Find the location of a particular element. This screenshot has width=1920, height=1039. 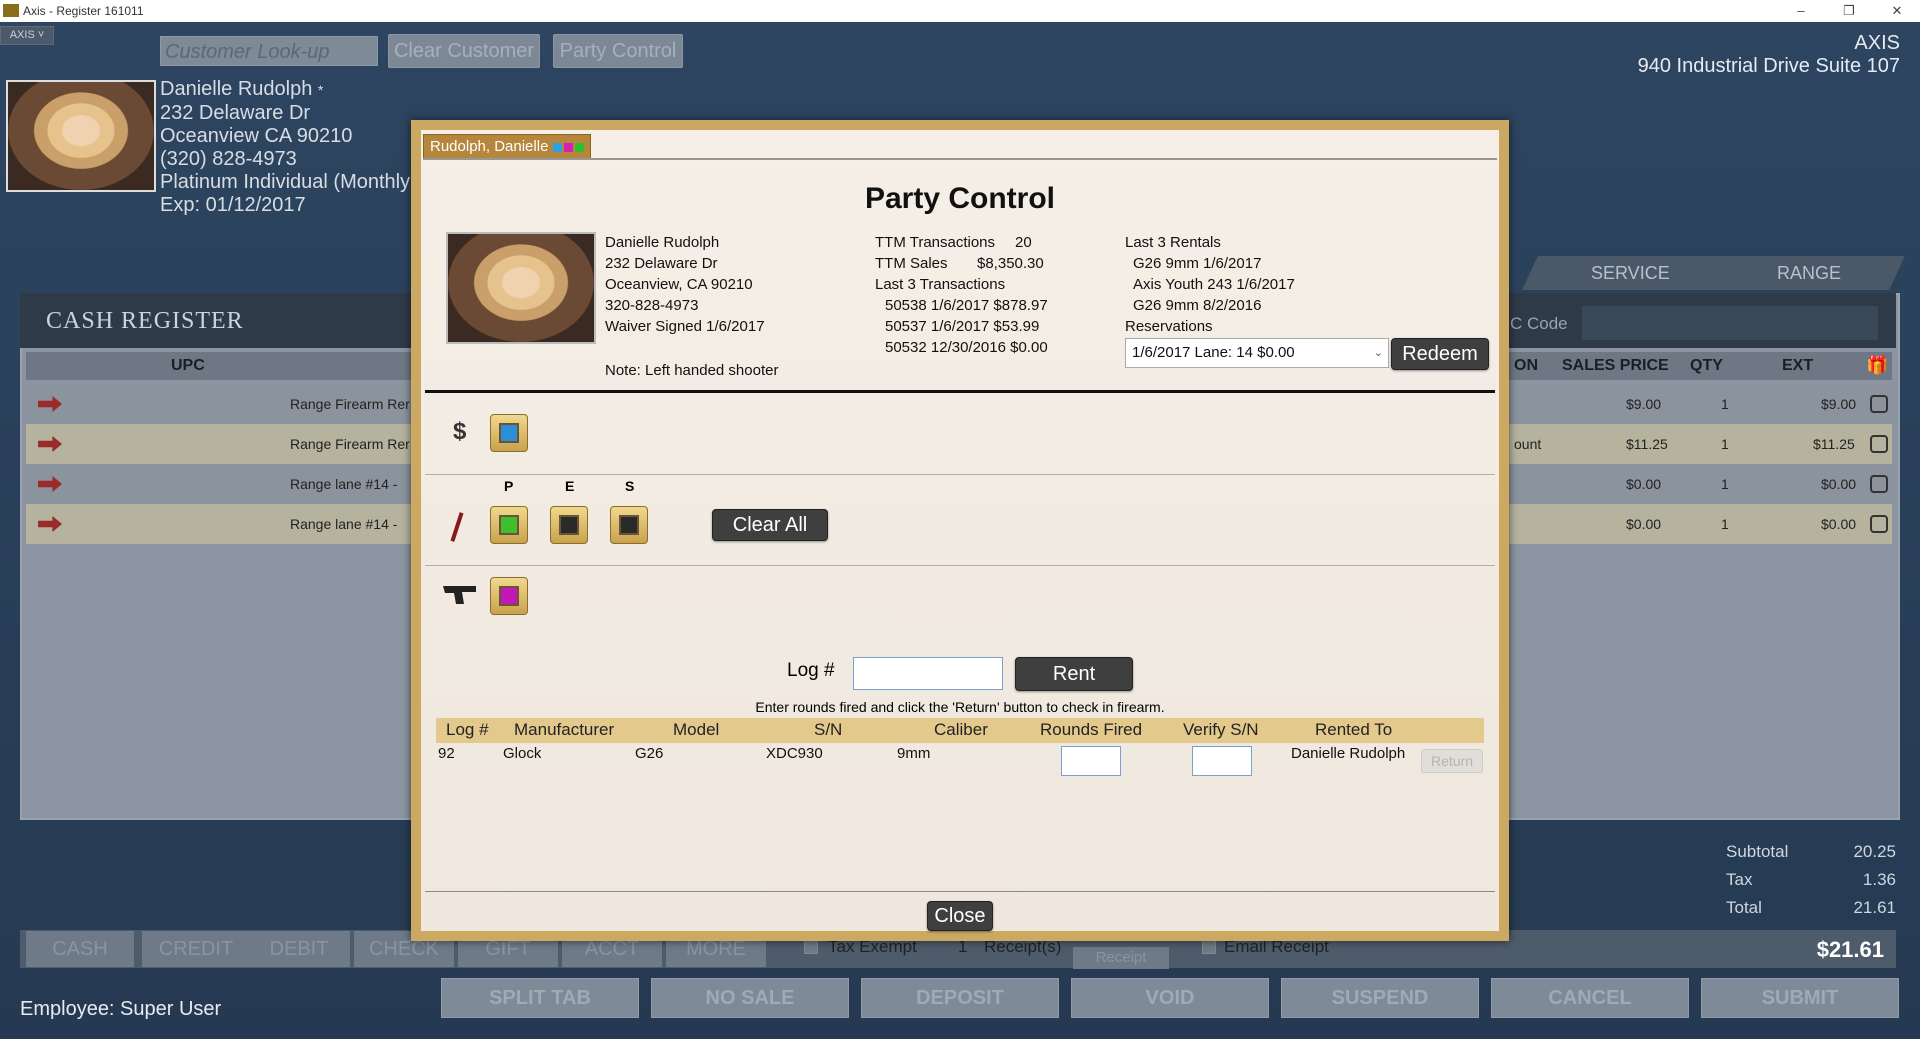

rounds-fired-input is located at coordinates (1091, 761).